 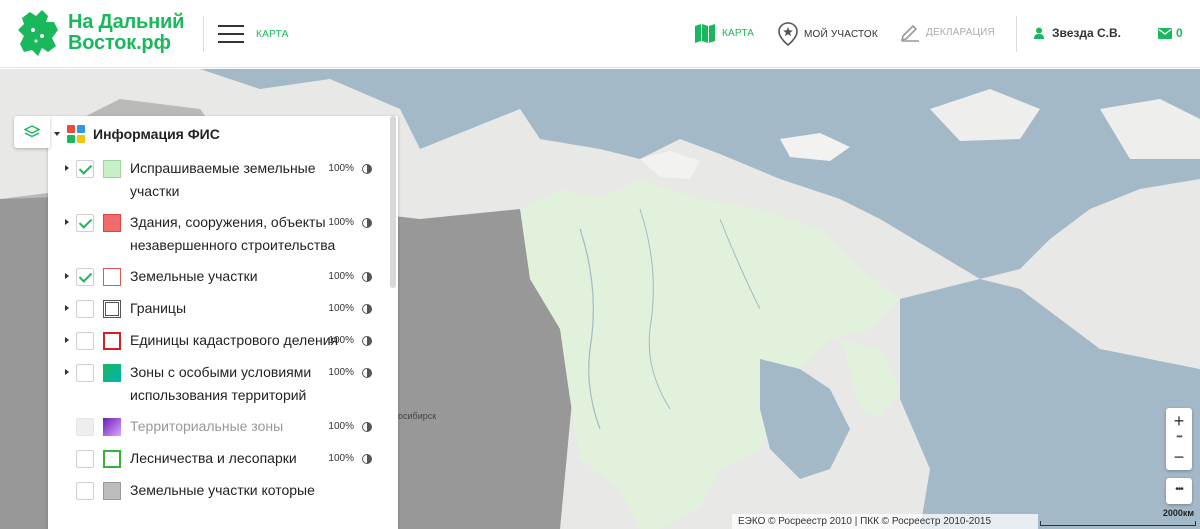 What do you see at coordinates (788, 34) in the screenshot?
I see `location-star-icon` at bounding box center [788, 34].